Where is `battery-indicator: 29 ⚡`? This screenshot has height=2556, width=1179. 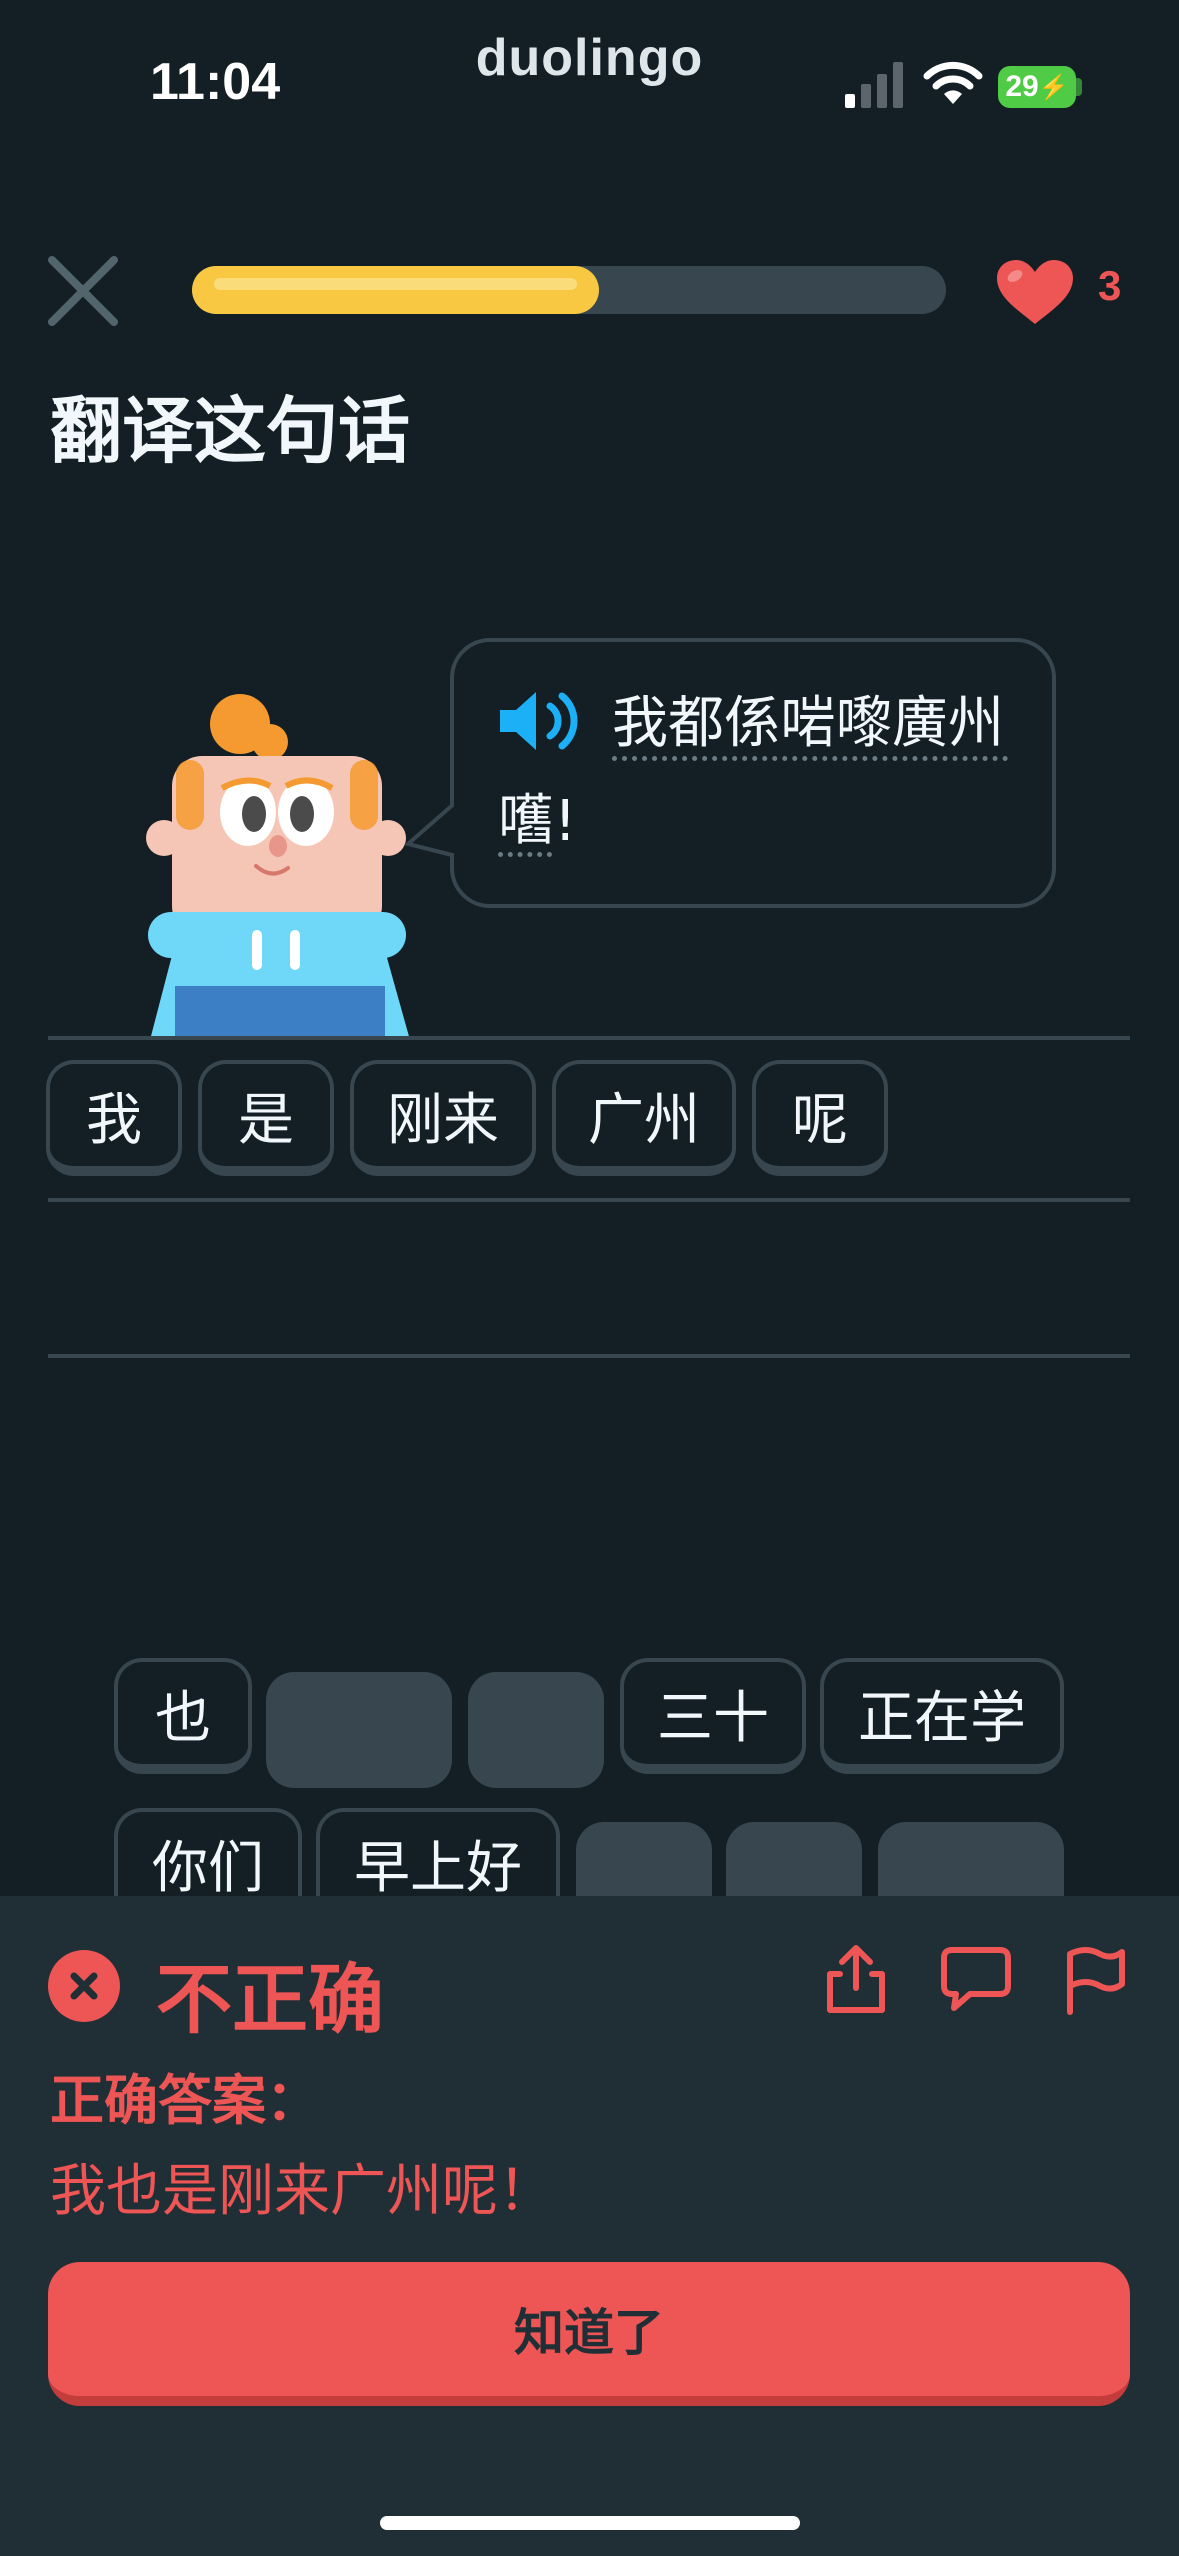
battery-indicator: 29 ⚡ is located at coordinates (1037, 87).